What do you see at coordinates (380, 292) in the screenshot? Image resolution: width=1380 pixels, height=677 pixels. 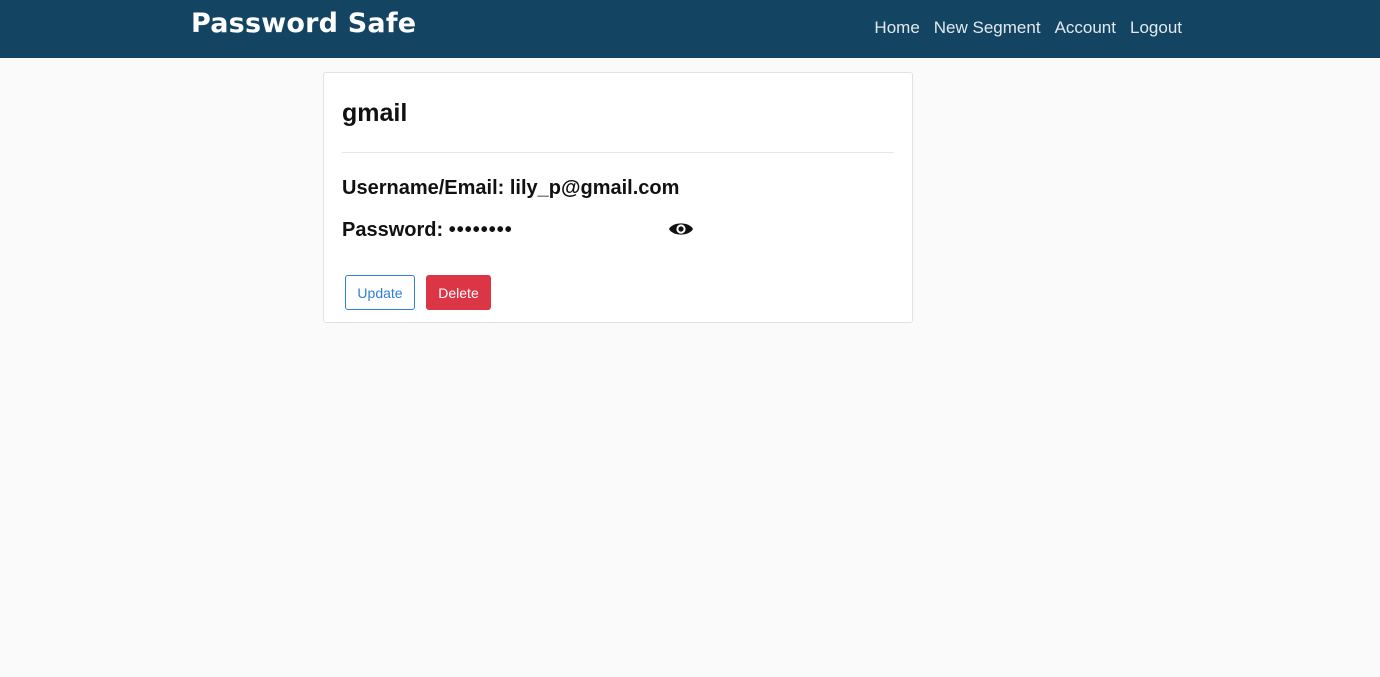 I see `update-button: Update` at bounding box center [380, 292].